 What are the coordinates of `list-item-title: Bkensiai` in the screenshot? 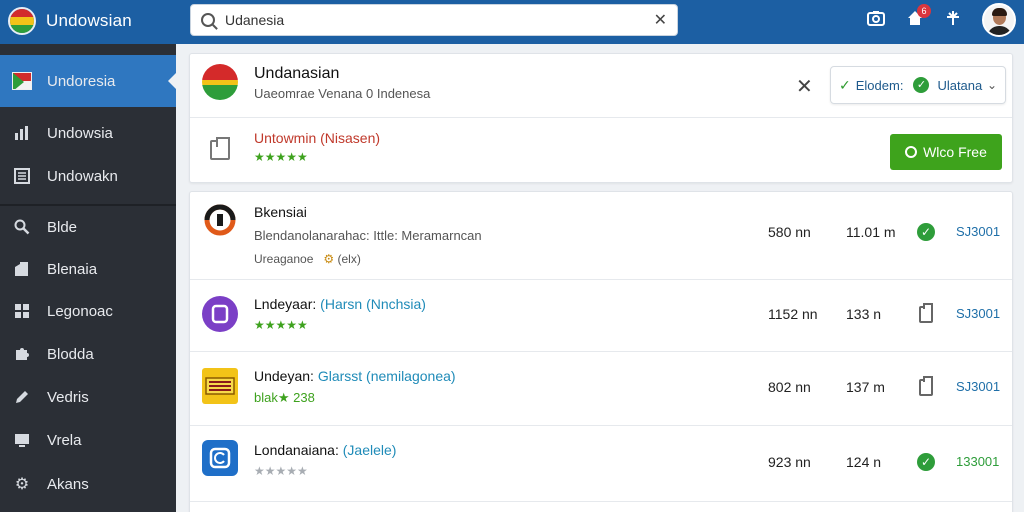 It's located at (280, 212).